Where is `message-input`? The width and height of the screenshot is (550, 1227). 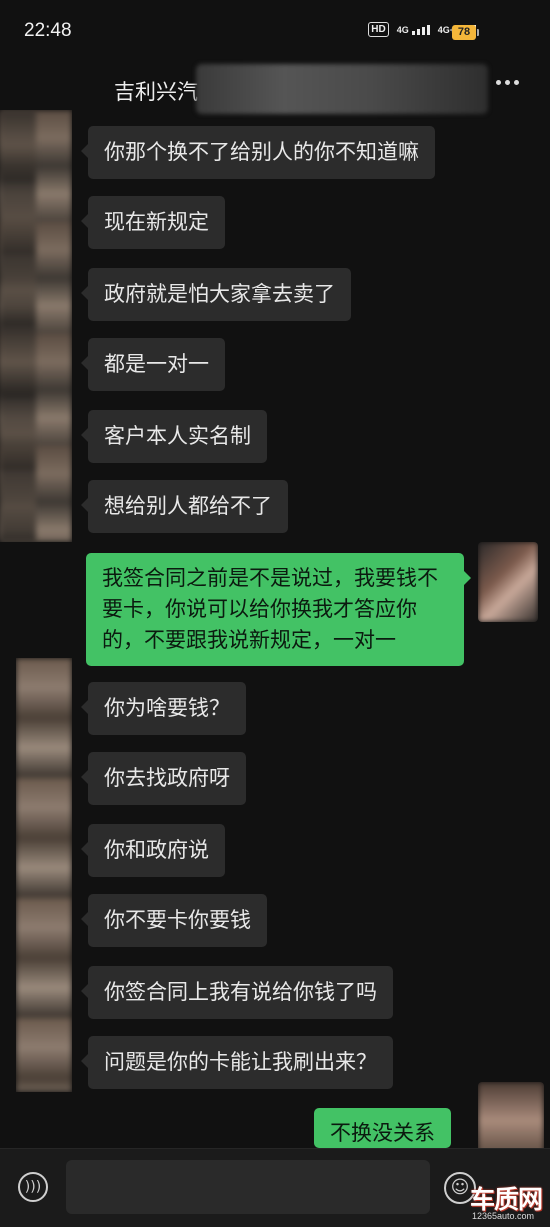 message-input is located at coordinates (248, 1187).